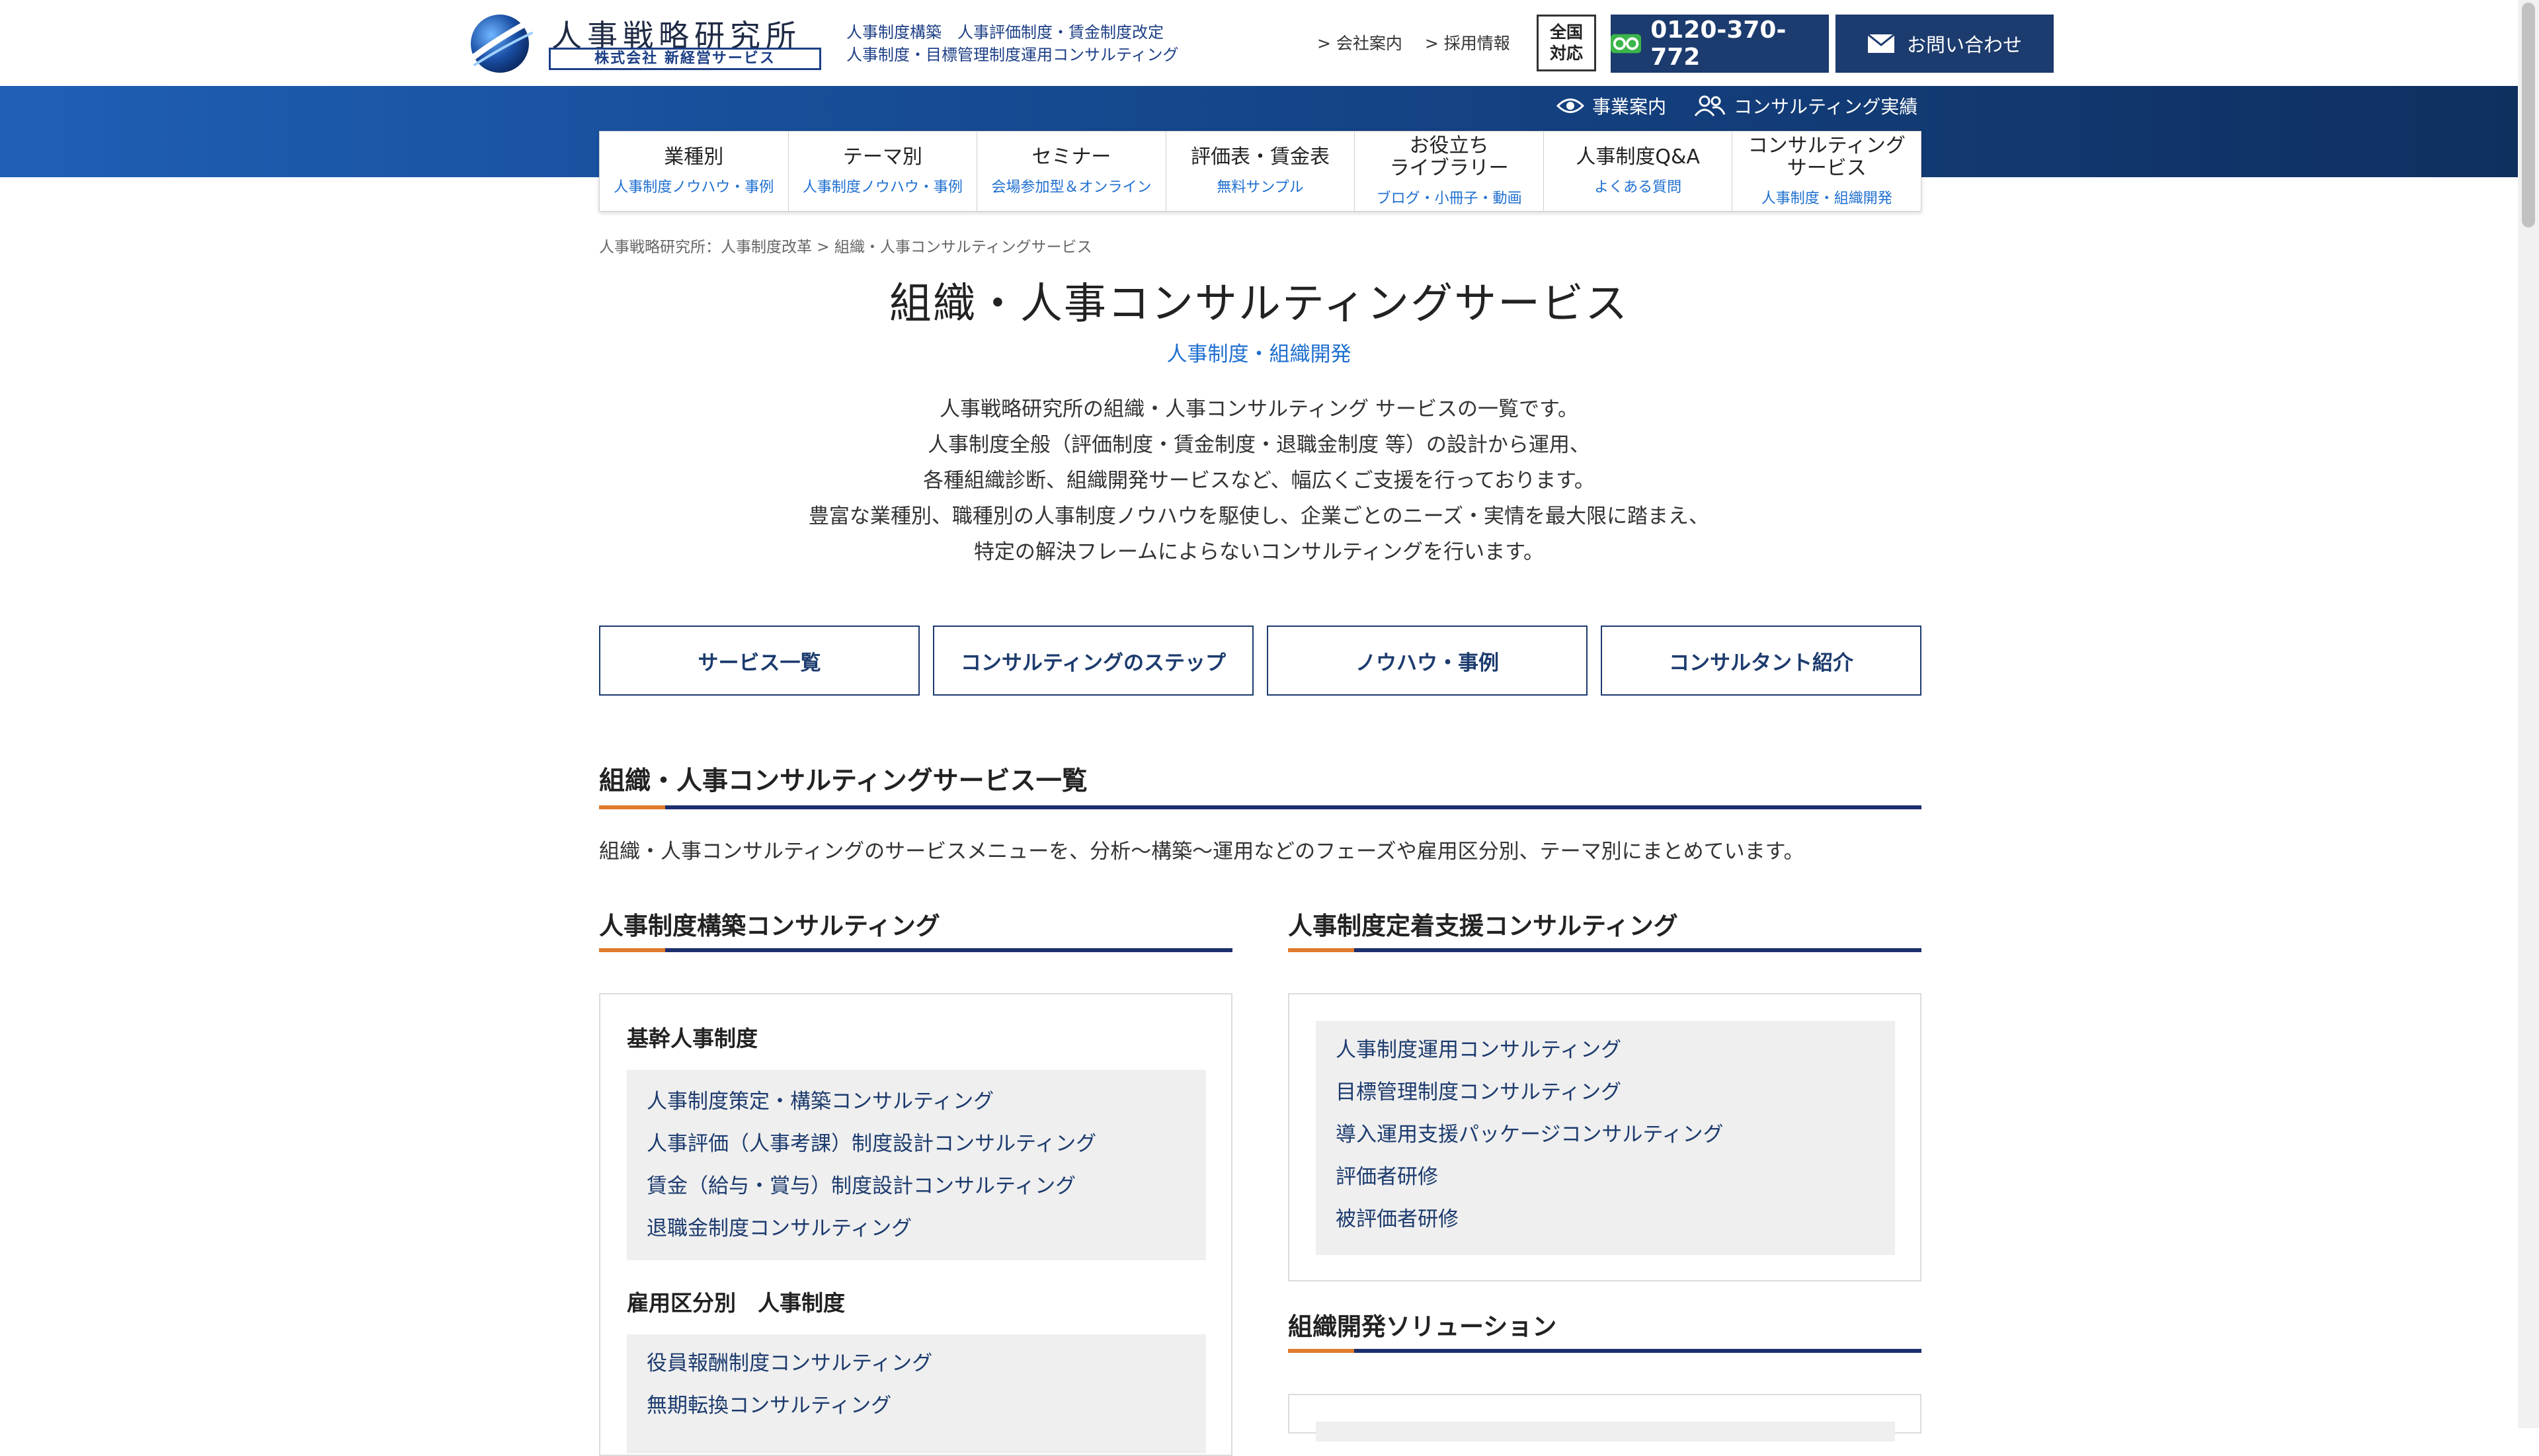  I want to click on section-heading: 組織・人事コンサルティングサービス一覧, so click(844, 781).